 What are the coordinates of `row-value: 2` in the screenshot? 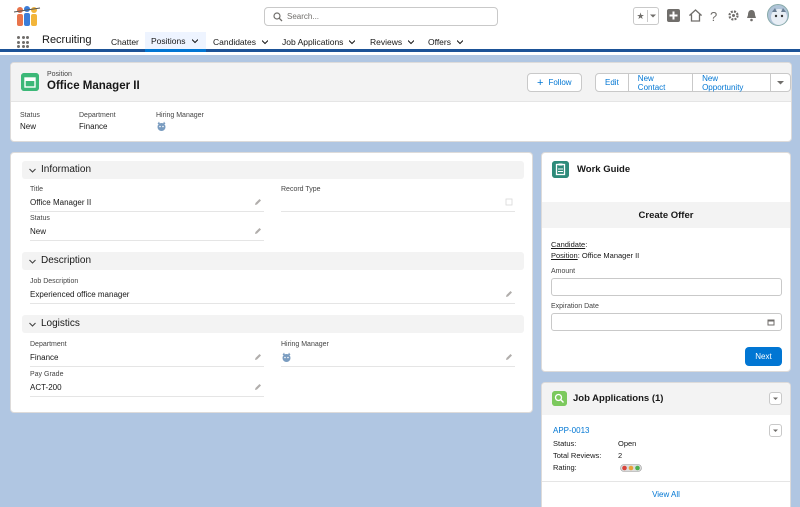 It's located at (620, 455).